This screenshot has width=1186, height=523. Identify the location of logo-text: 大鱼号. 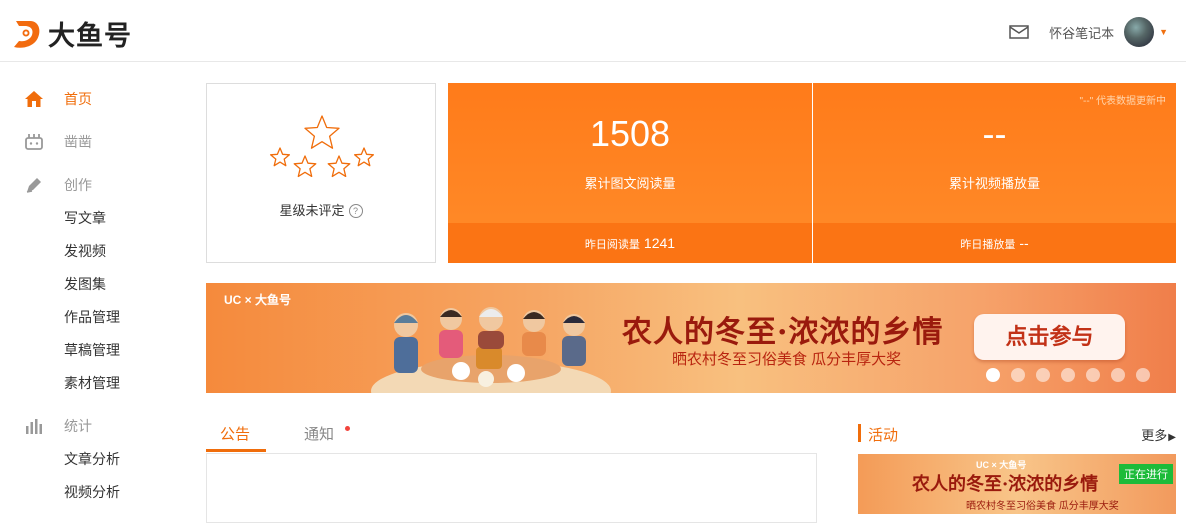
(90, 36).